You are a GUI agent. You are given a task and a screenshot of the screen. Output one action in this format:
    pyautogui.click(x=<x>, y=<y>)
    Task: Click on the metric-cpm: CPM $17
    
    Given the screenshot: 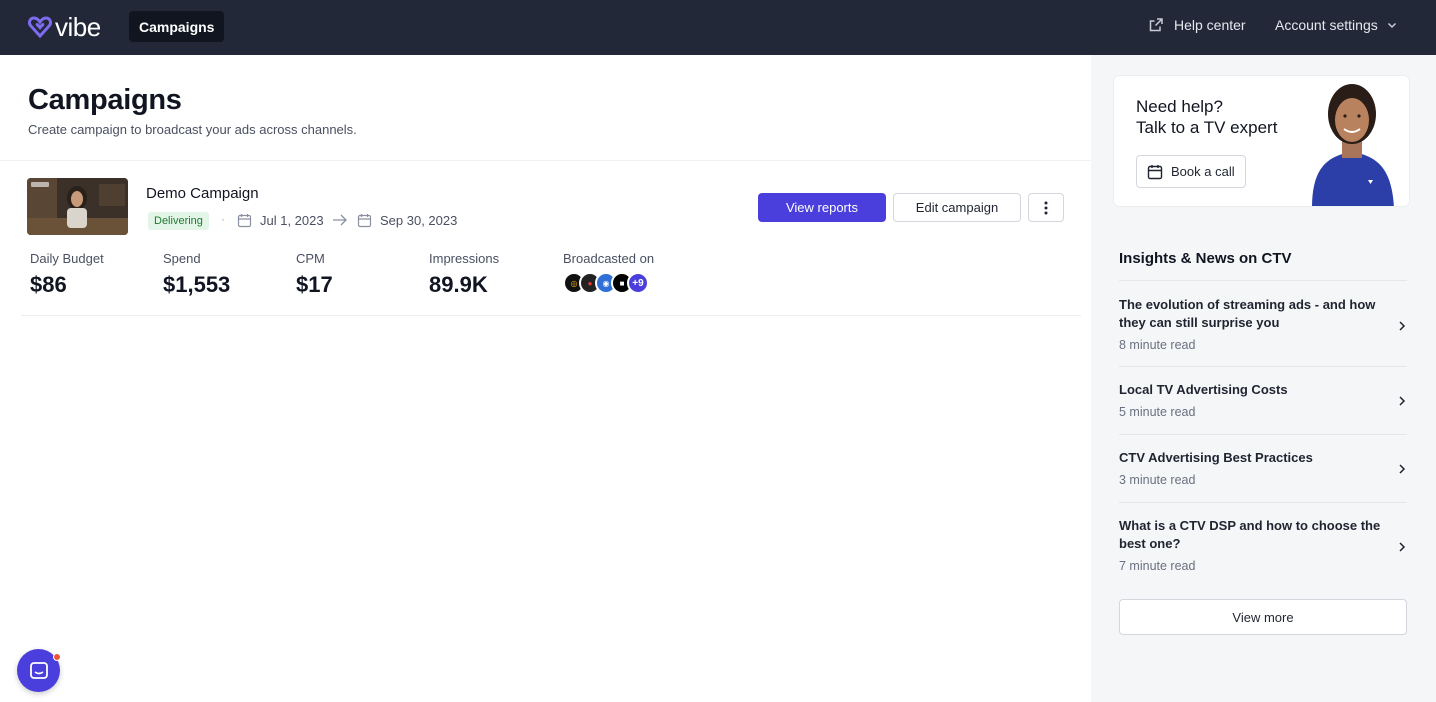 What is the action you would take?
    pyautogui.click(x=314, y=274)
    